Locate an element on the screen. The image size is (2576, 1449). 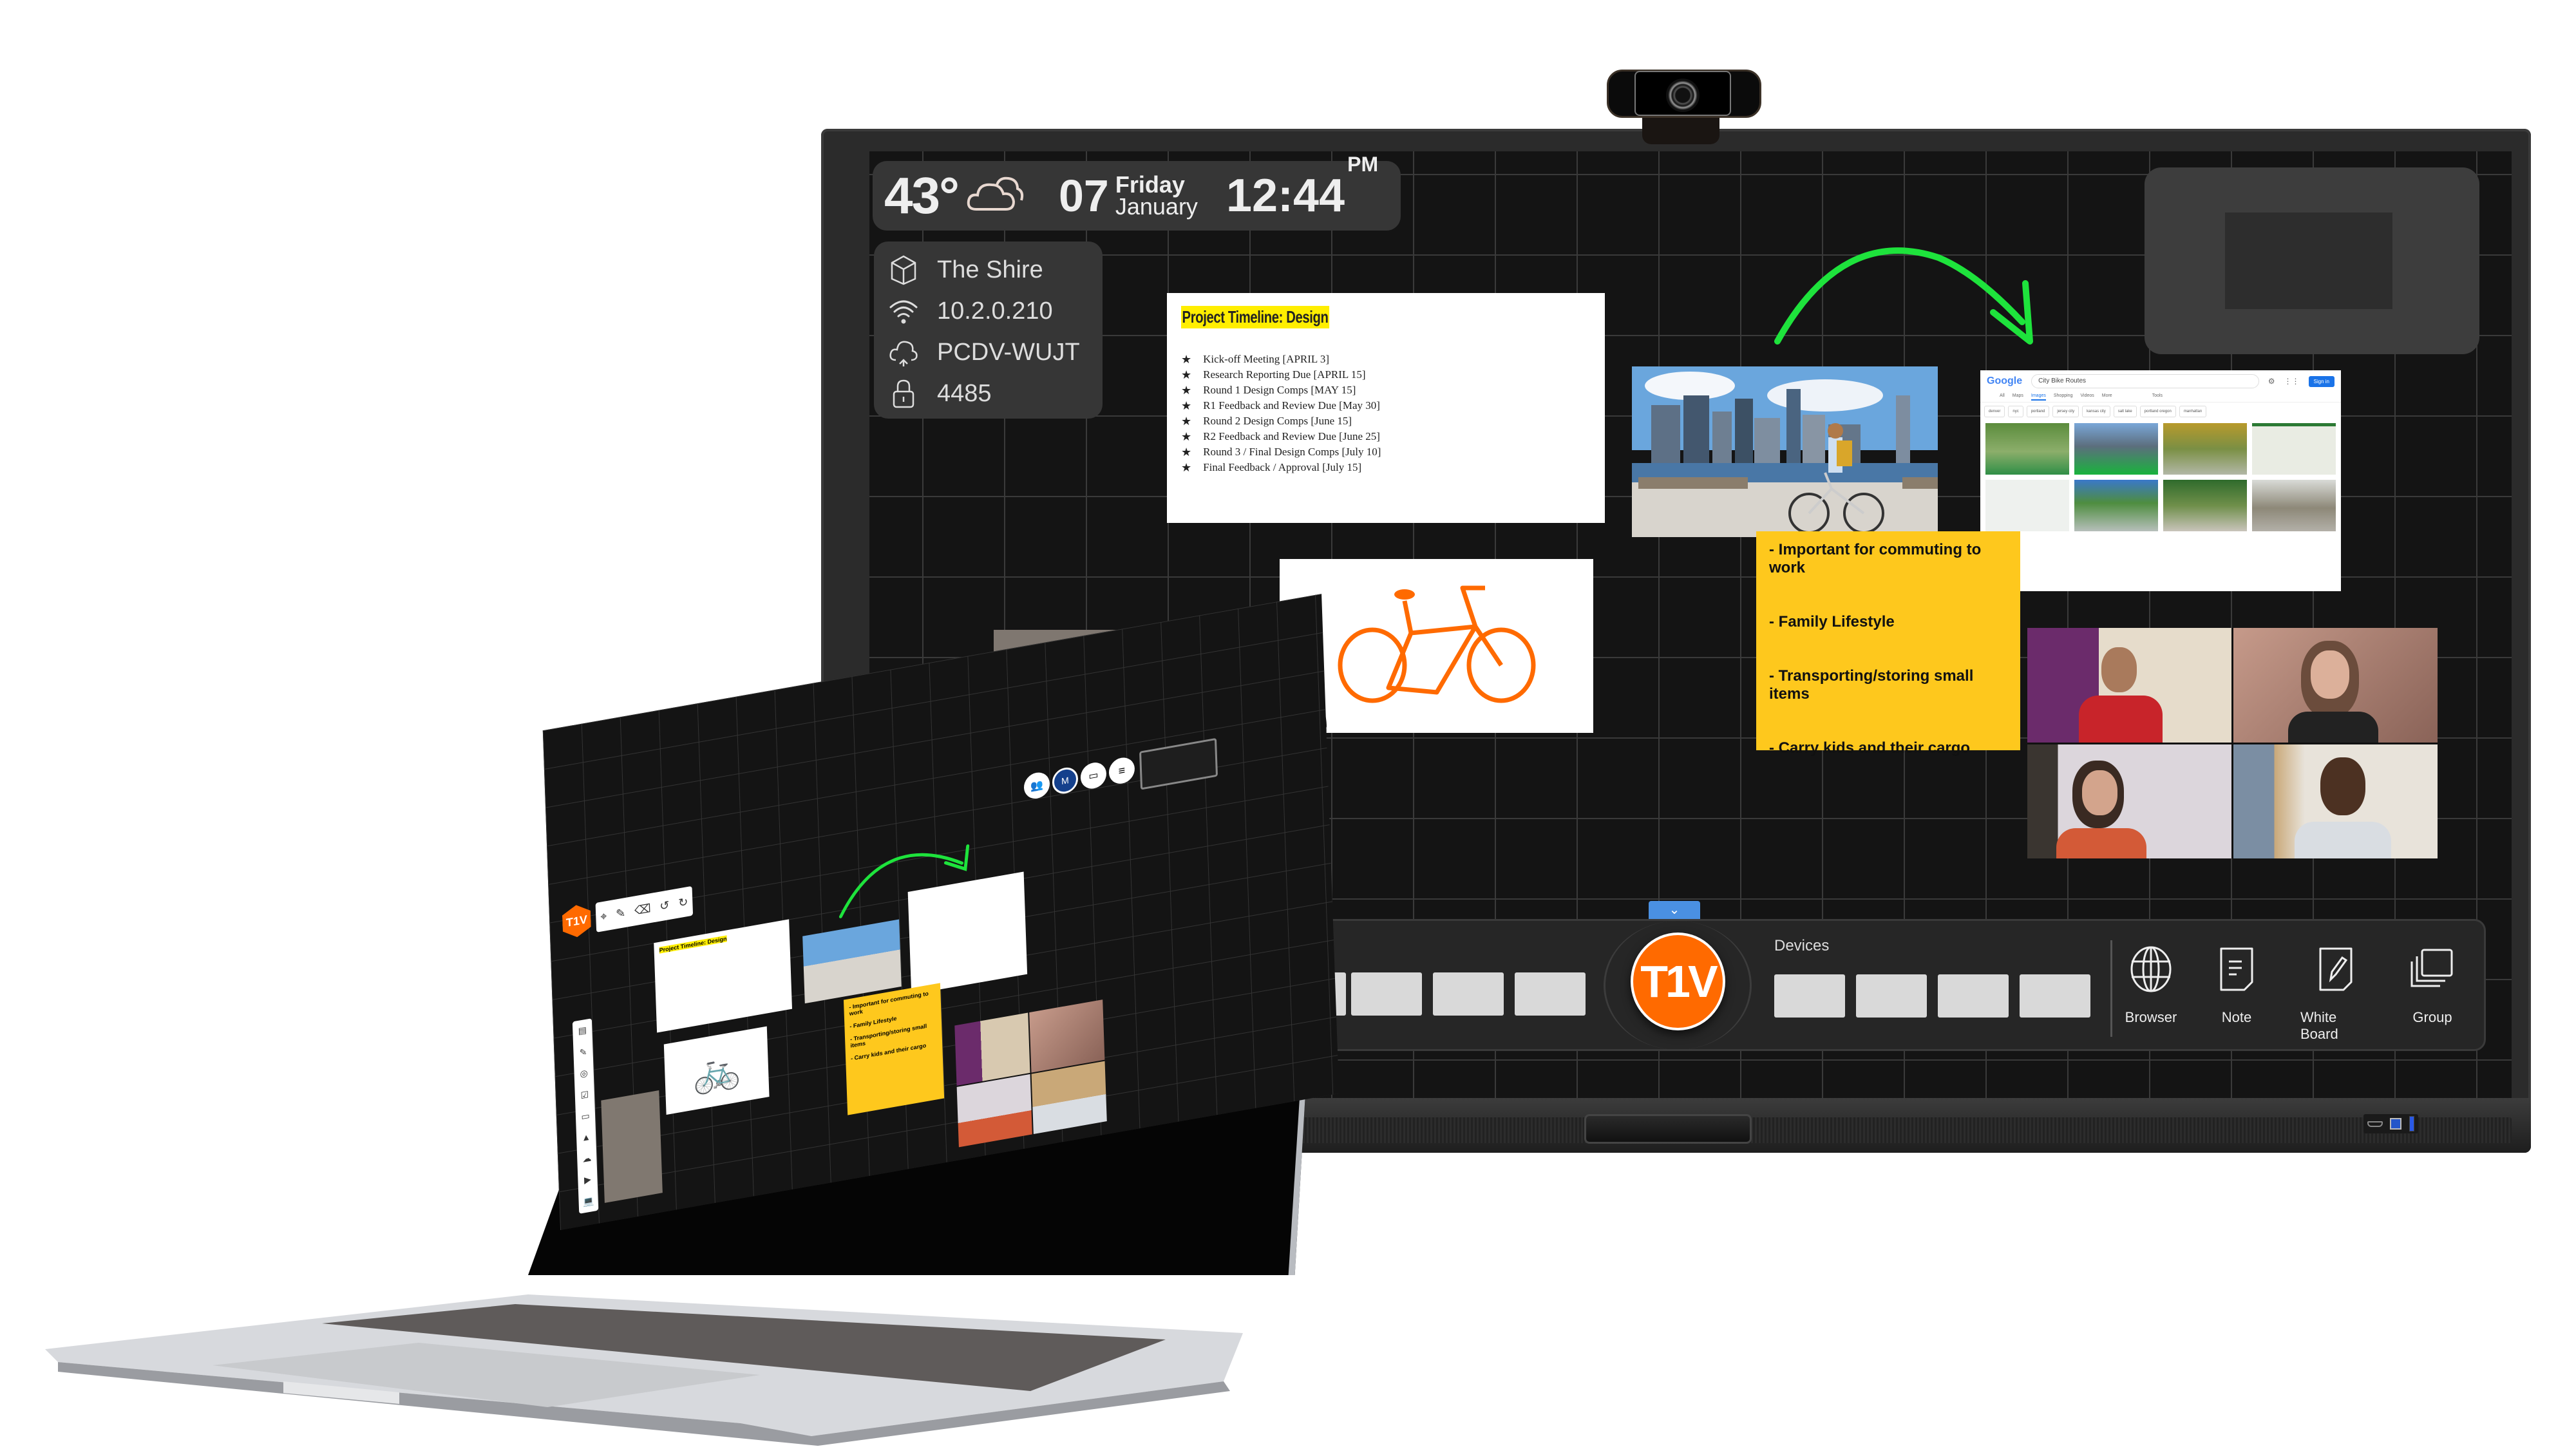
globe-icon: ◎ is located at coordinates (584, 1073).